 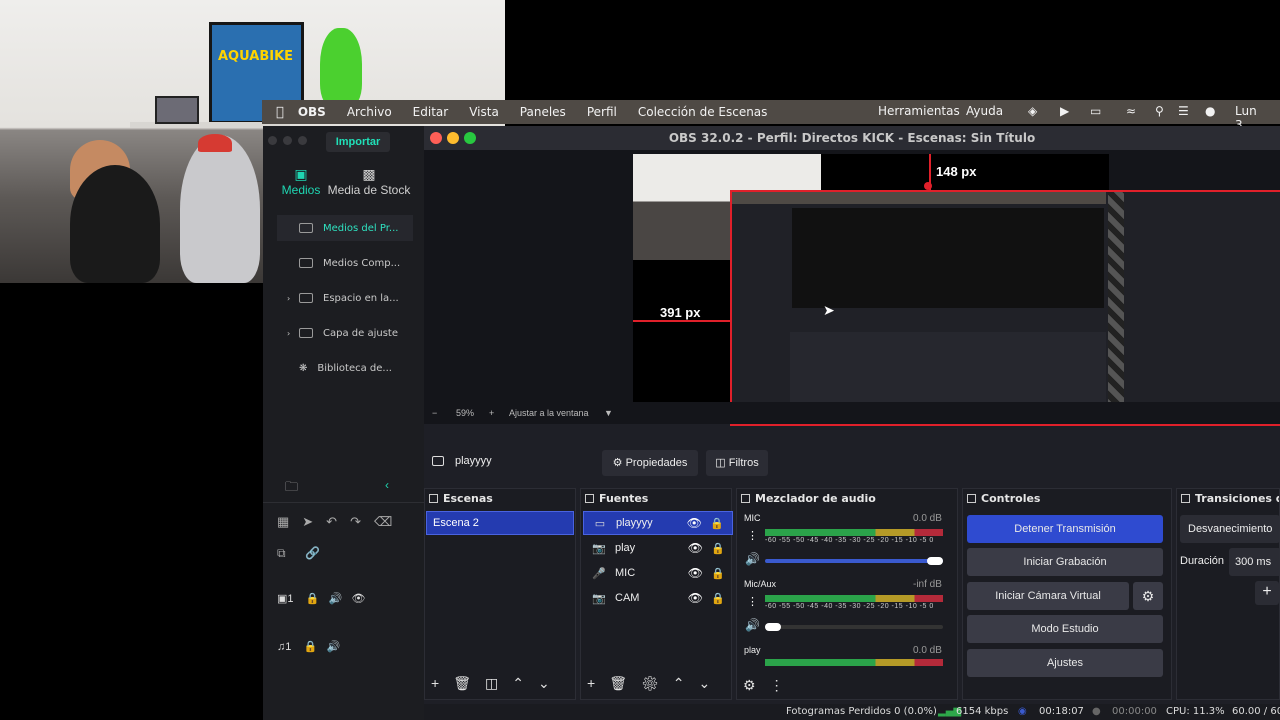 What do you see at coordinates (861, 711) in the screenshot?
I see `dropped-frames: Fotogramas Perdidos 0 (0.0%)` at bounding box center [861, 711].